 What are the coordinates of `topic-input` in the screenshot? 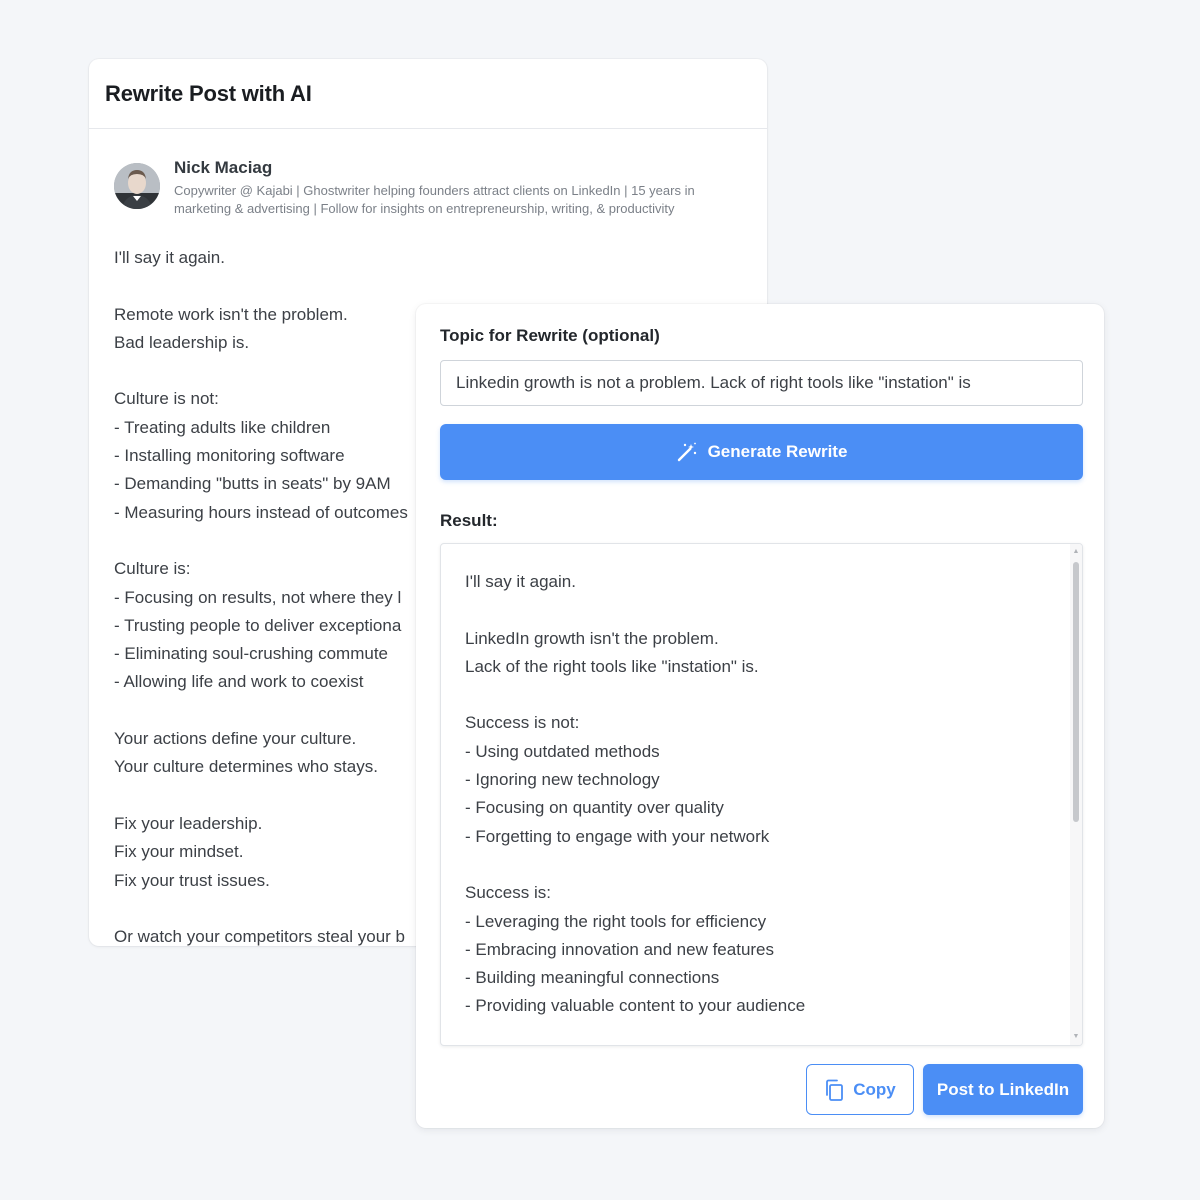 It's located at (761, 383).